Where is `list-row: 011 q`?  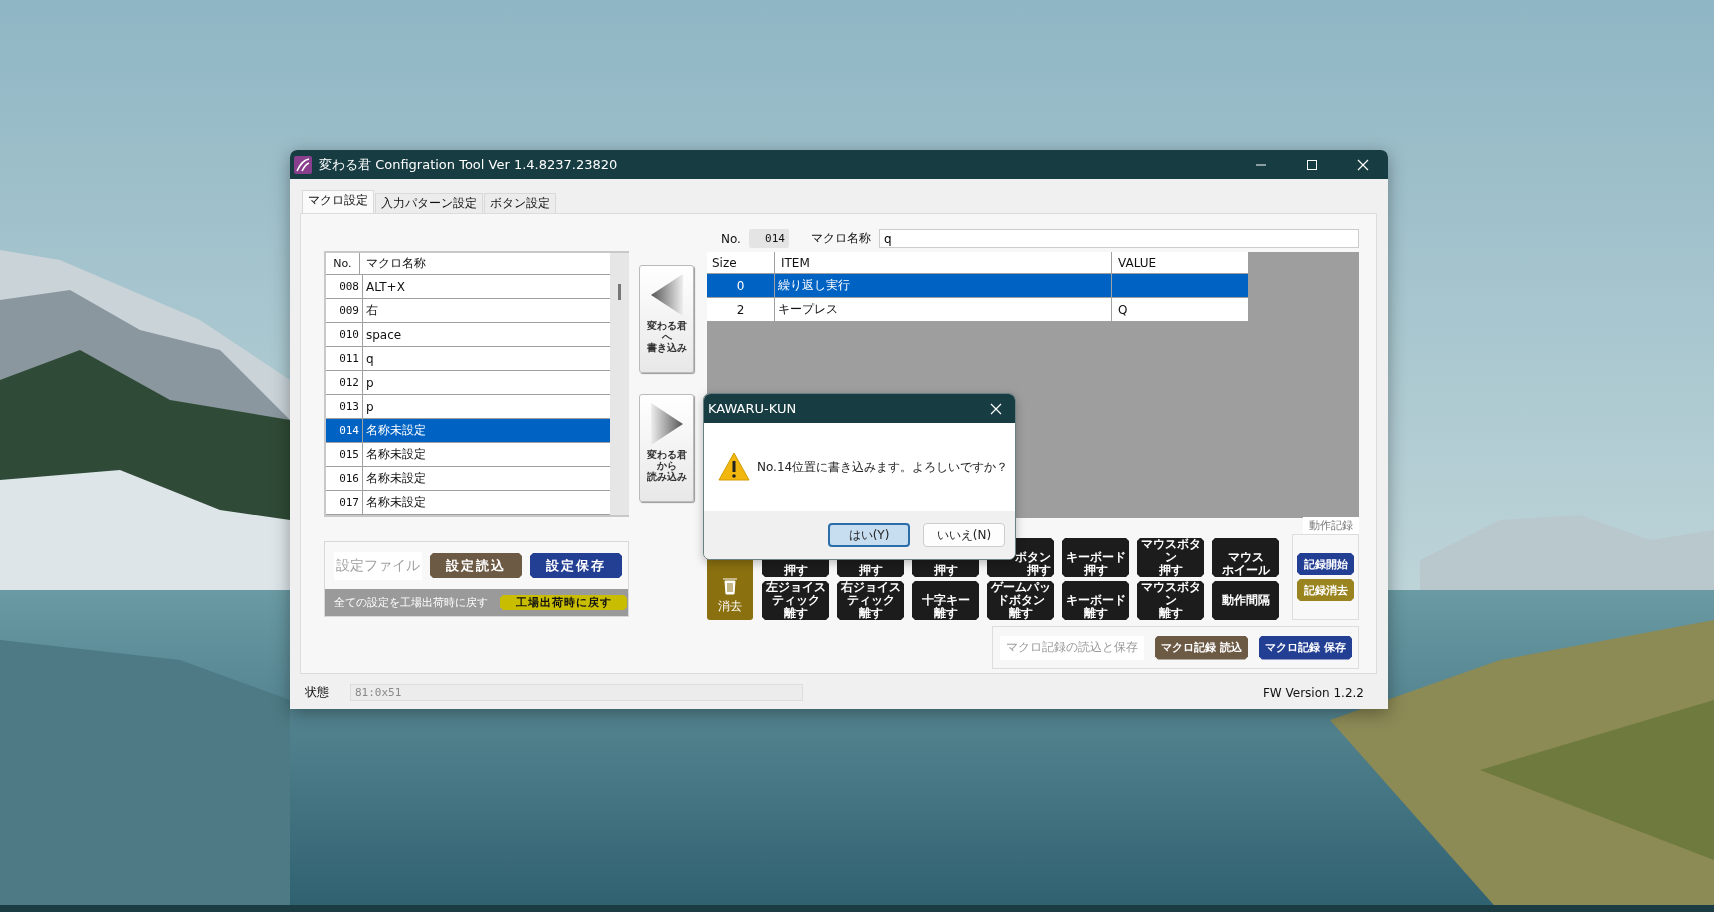 list-row: 011 q is located at coordinates (468, 359).